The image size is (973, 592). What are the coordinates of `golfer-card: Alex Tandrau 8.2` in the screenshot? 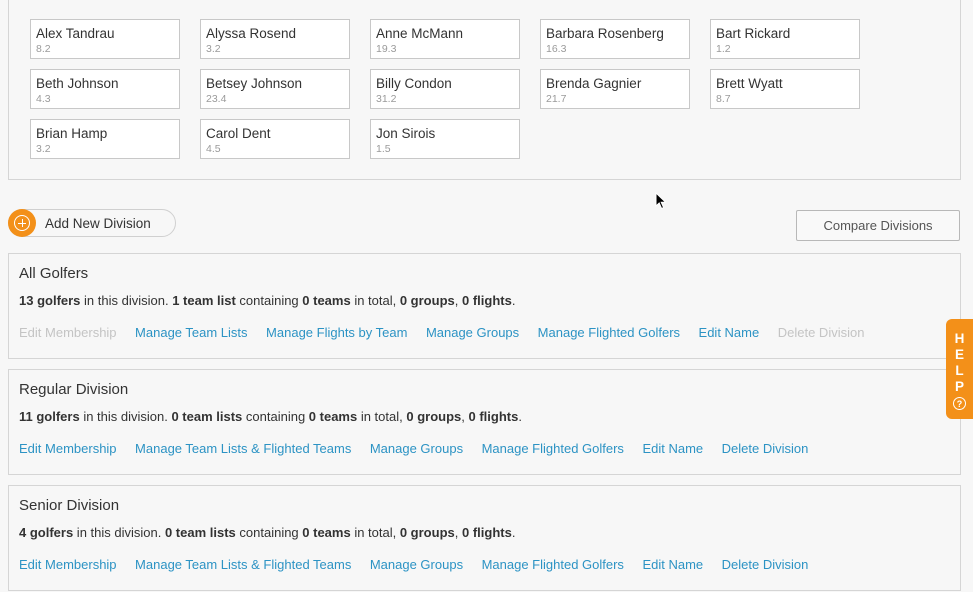 It's located at (105, 39).